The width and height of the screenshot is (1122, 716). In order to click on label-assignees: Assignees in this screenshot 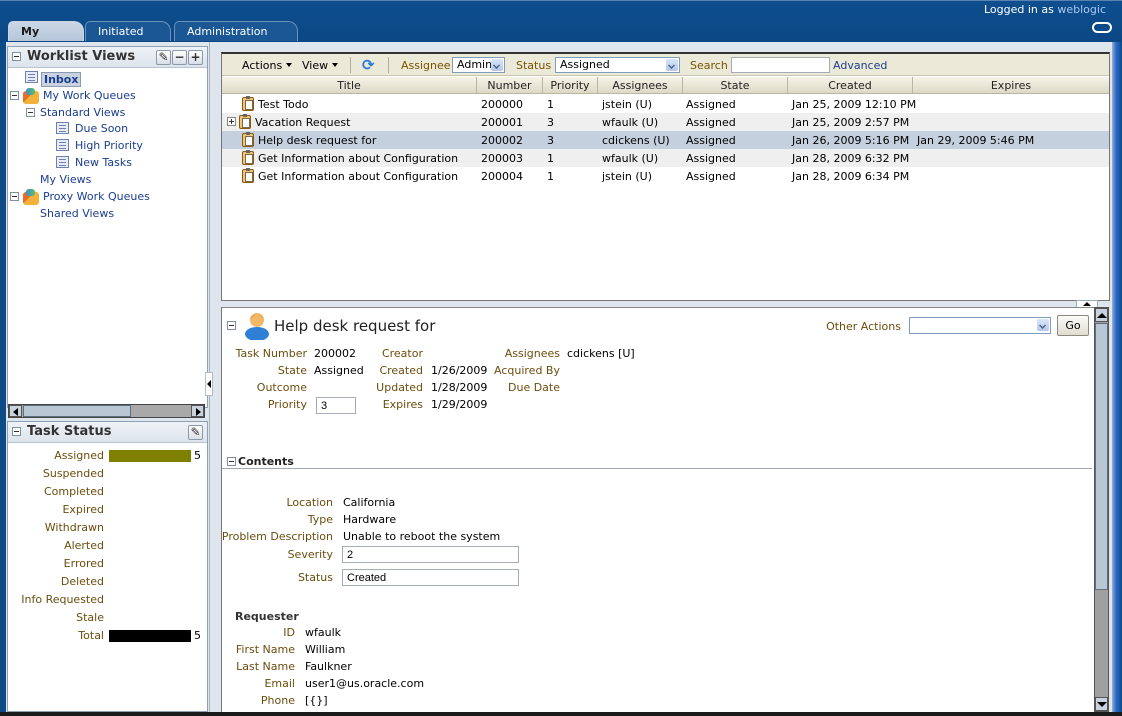, I will do `click(532, 353)`.